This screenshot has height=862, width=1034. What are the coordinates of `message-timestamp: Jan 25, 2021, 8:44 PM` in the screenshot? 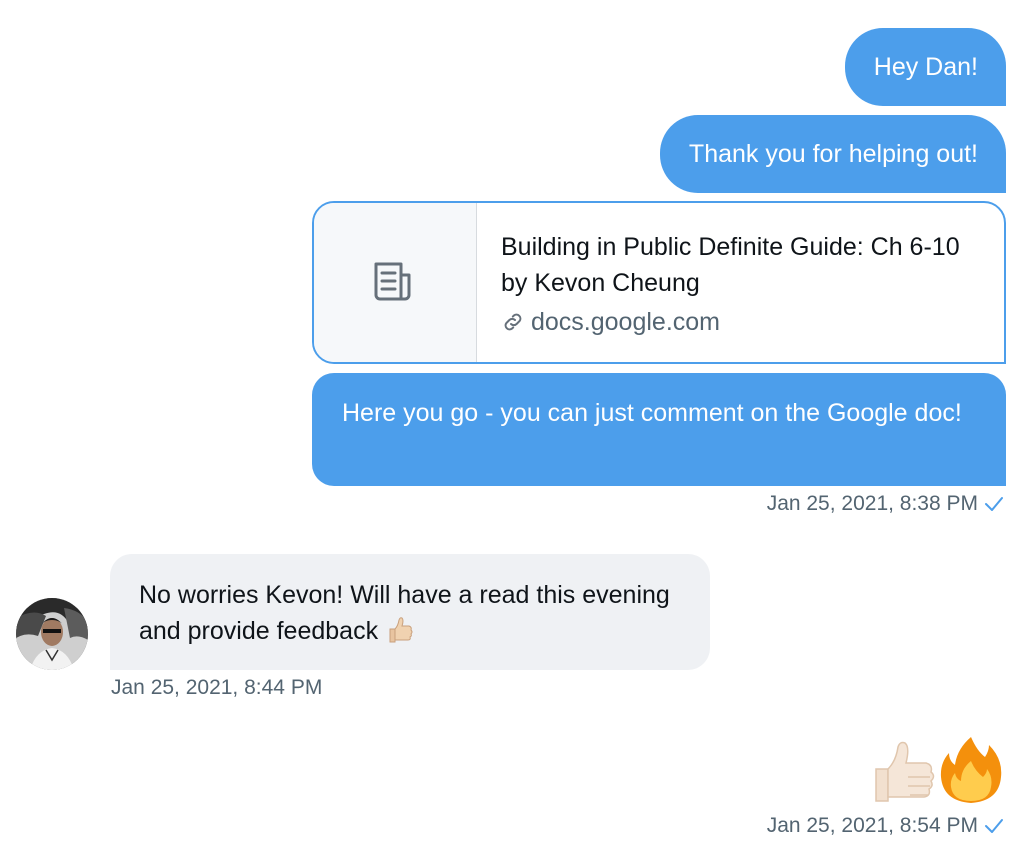 It's located at (216, 688).